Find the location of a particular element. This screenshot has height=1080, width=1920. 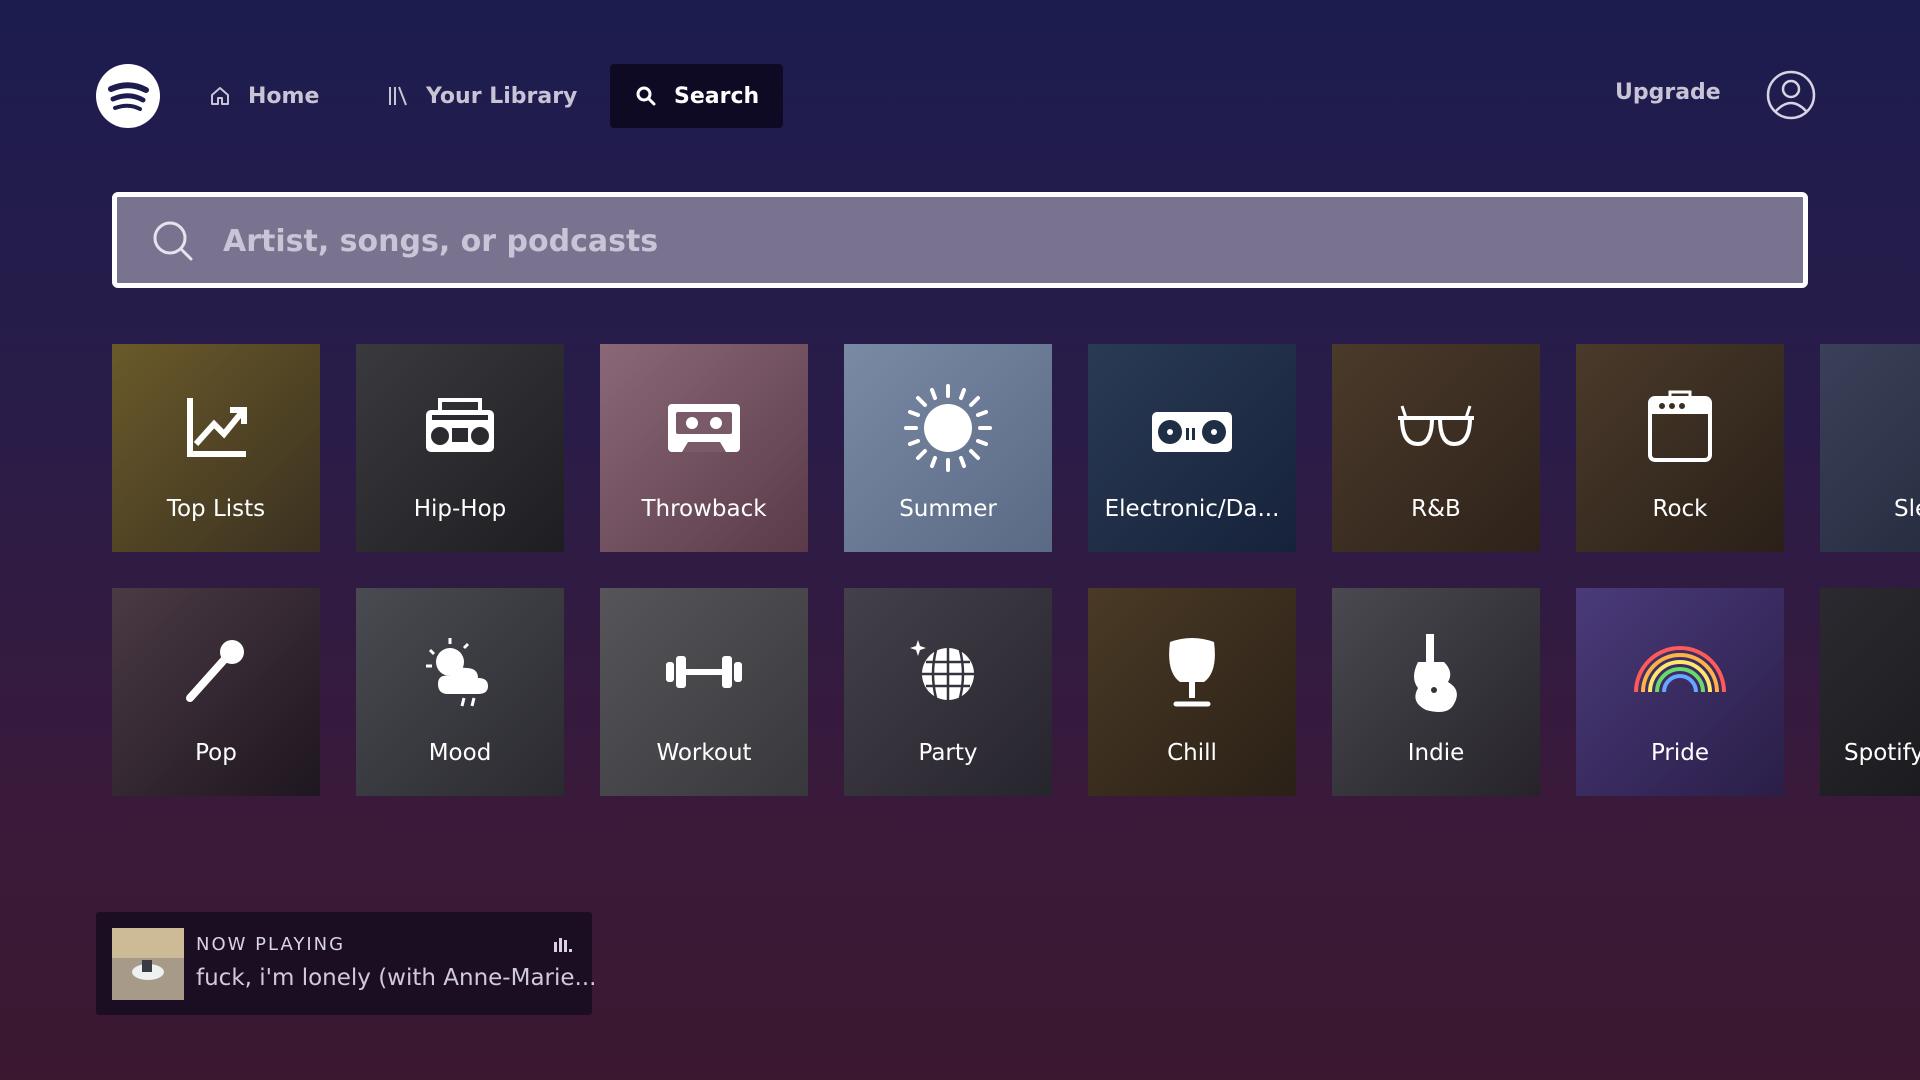

category-tile-throwback: Throwback is located at coordinates (704, 448).